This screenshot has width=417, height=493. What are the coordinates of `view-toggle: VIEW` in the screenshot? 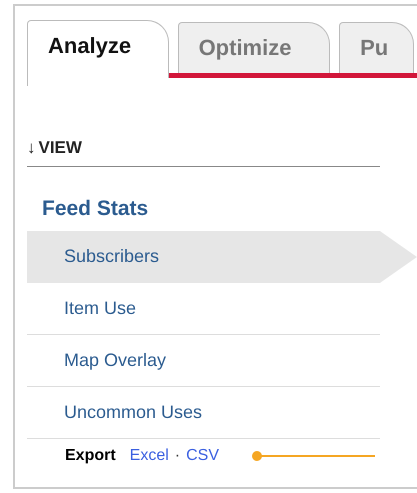 It's located at (60, 148).